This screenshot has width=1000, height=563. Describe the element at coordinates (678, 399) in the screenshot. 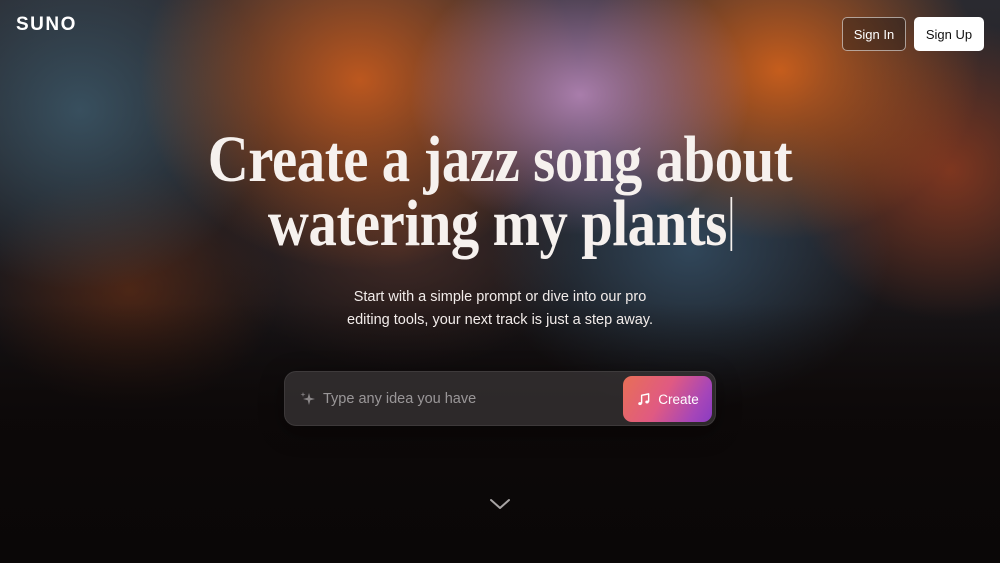

I see `create-button-label: Create` at that location.